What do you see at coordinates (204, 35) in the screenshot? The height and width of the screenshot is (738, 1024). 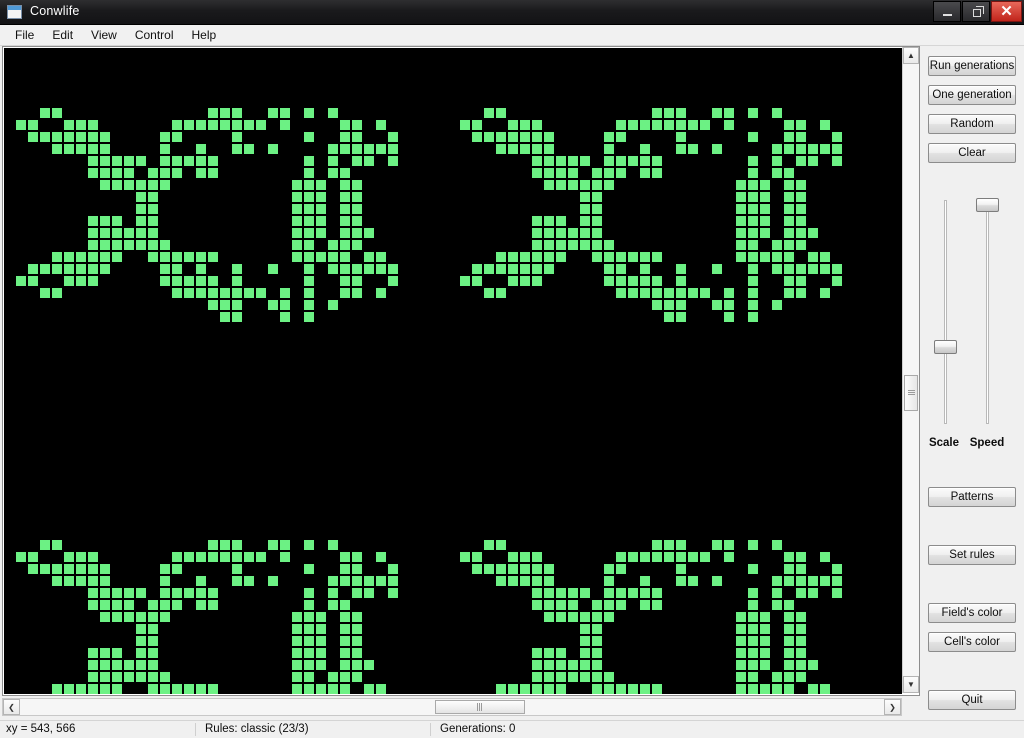 I see `menu-item-help: Help` at bounding box center [204, 35].